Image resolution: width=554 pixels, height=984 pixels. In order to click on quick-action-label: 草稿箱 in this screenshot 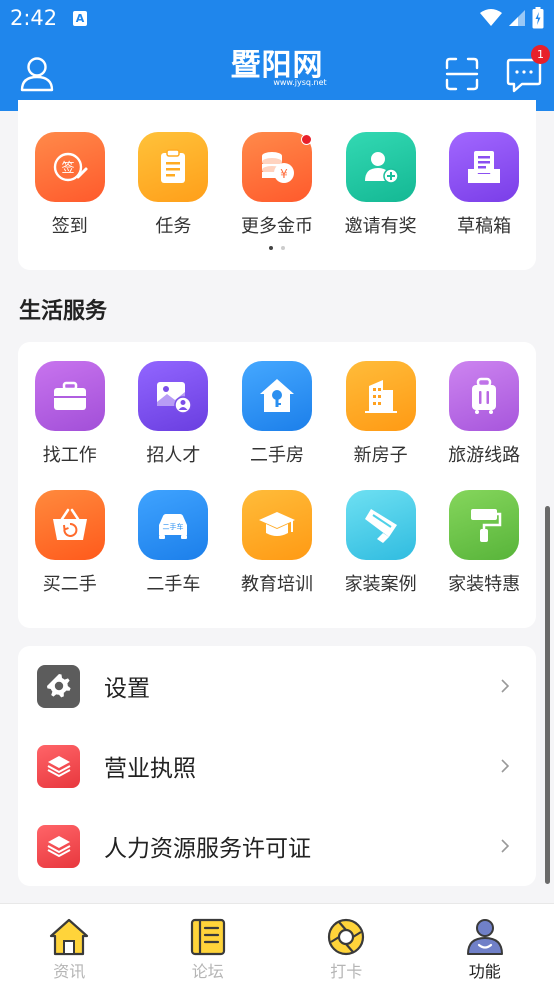, I will do `click(484, 226)`.